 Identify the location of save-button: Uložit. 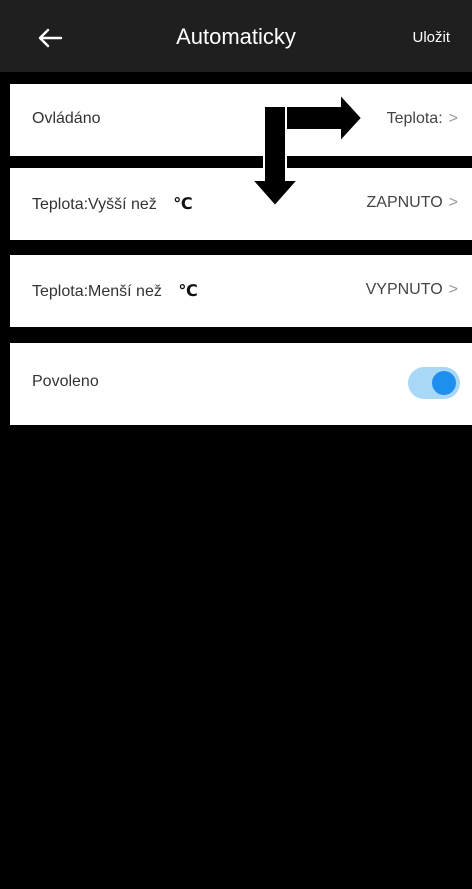
(431, 37).